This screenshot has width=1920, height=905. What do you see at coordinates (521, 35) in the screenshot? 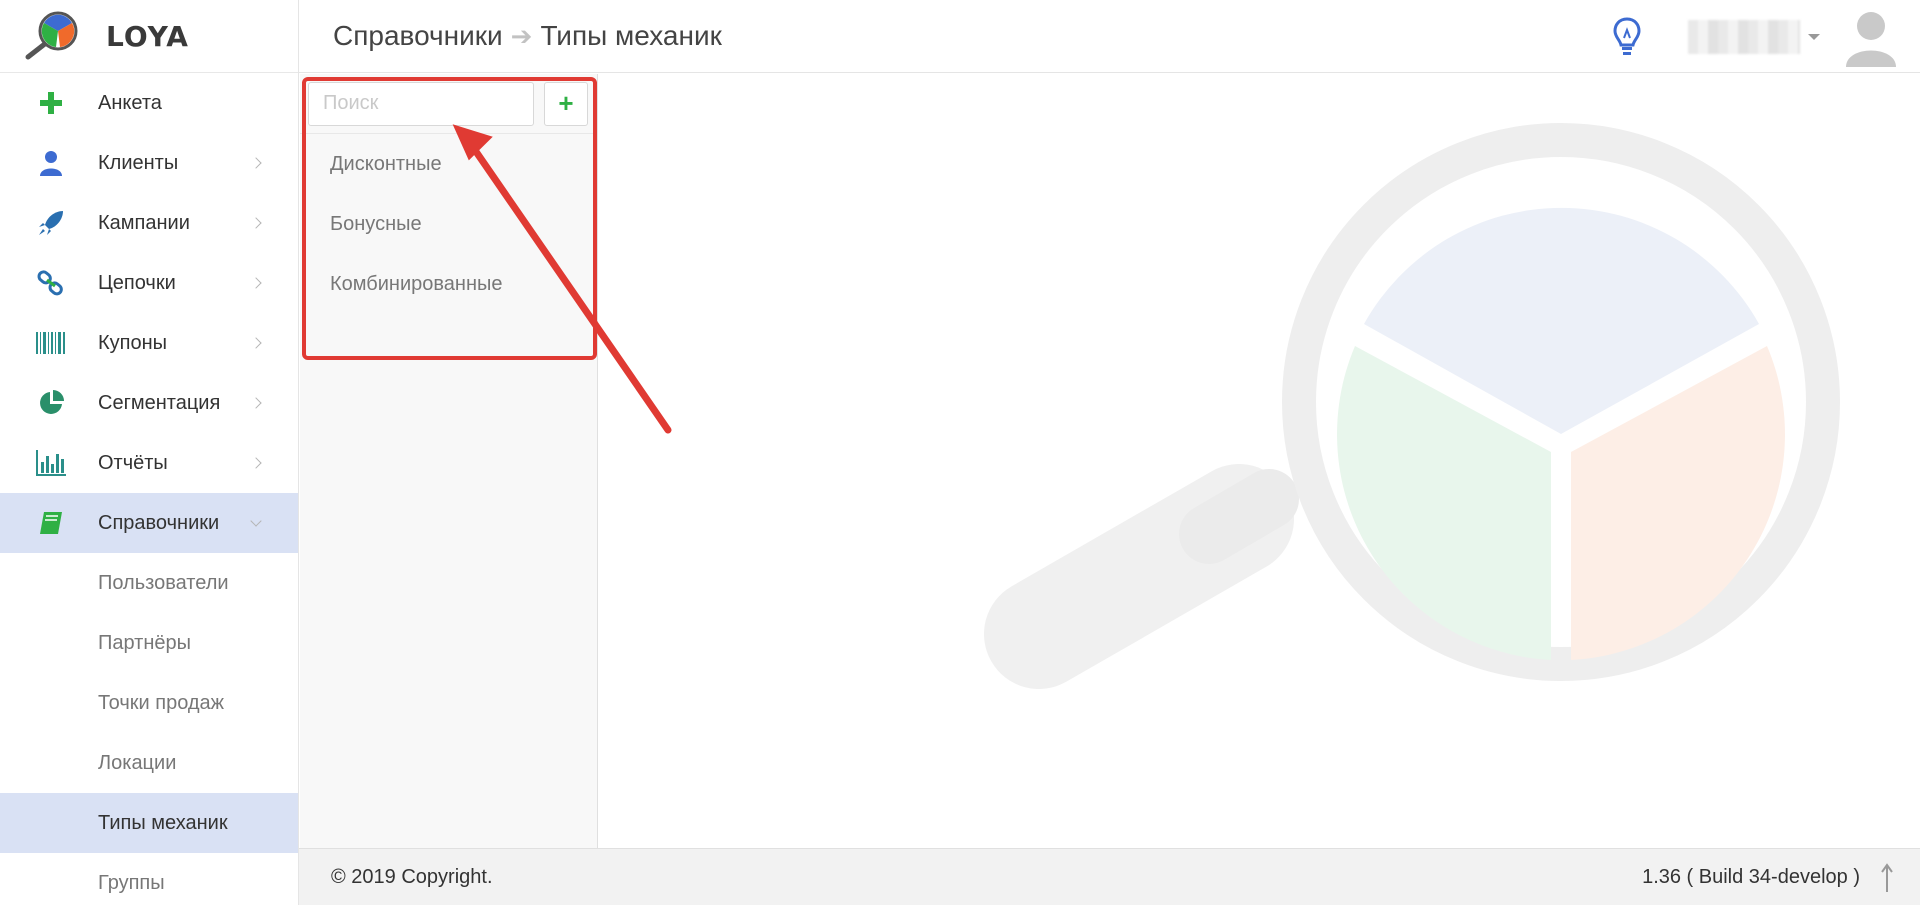
I see `arrow-right-icon: ➔` at bounding box center [521, 35].